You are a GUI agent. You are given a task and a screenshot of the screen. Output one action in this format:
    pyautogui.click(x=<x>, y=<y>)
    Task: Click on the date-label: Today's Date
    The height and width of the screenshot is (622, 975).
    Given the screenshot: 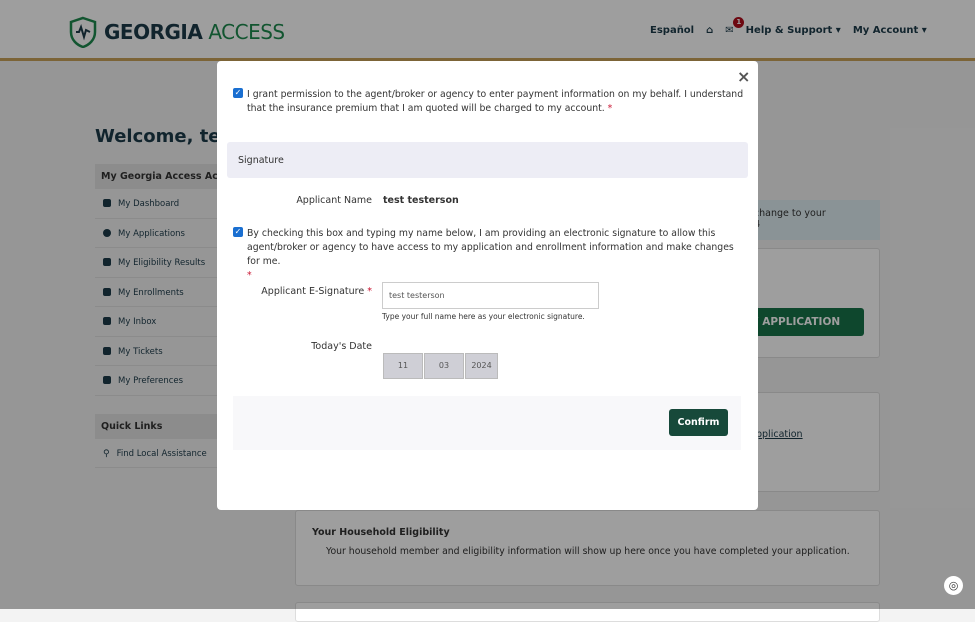 What is the action you would take?
    pyautogui.click(x=341, y=346)
    